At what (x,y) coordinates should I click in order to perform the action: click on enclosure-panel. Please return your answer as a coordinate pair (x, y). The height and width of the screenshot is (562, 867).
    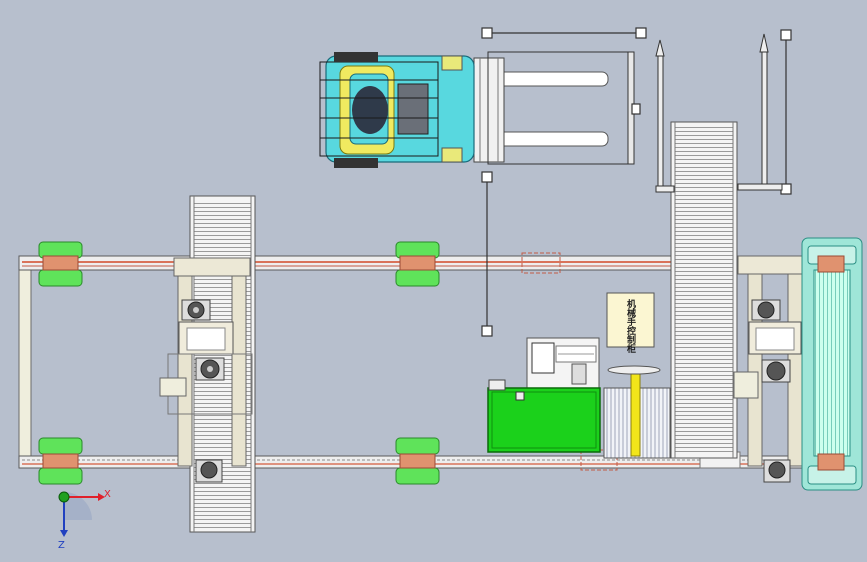
    Looking at the image, I should click on (637, 412).